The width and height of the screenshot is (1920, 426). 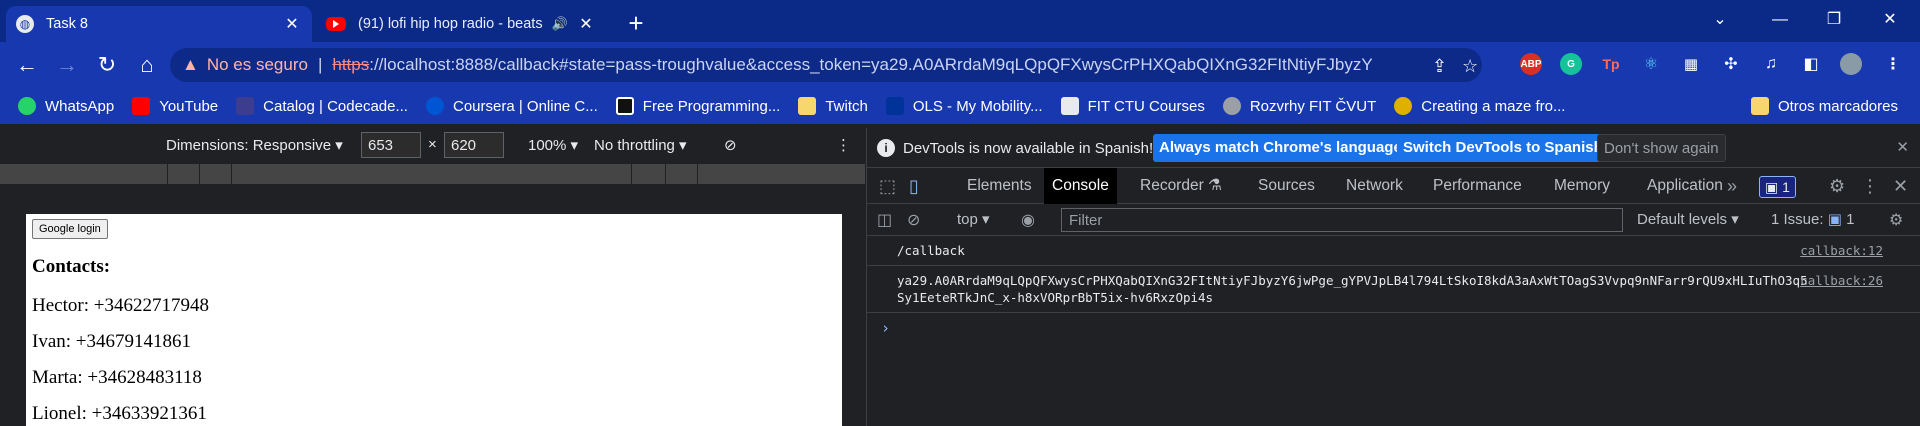 What do you see at coordinates (914, 186) in the screenshot?
I see `device-toggle-icon: ▯` at bounding box center [914, 186].